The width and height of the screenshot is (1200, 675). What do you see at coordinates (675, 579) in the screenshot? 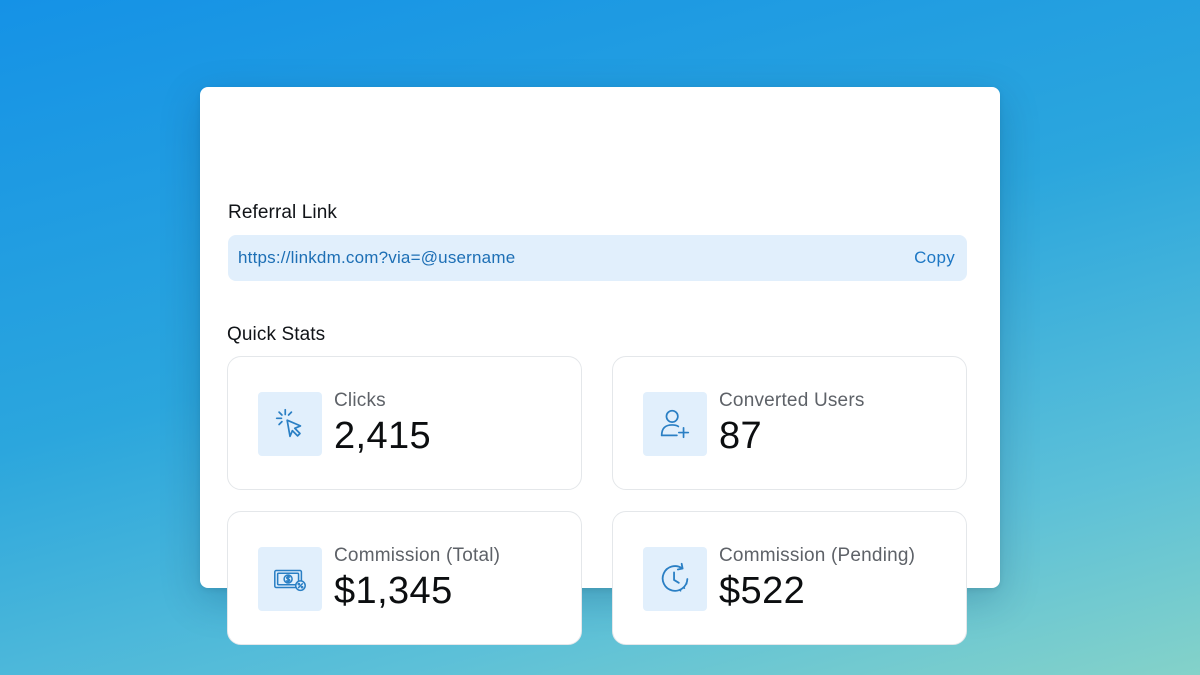
I see `clock-pending-icon` at bounding box center [675, 579].